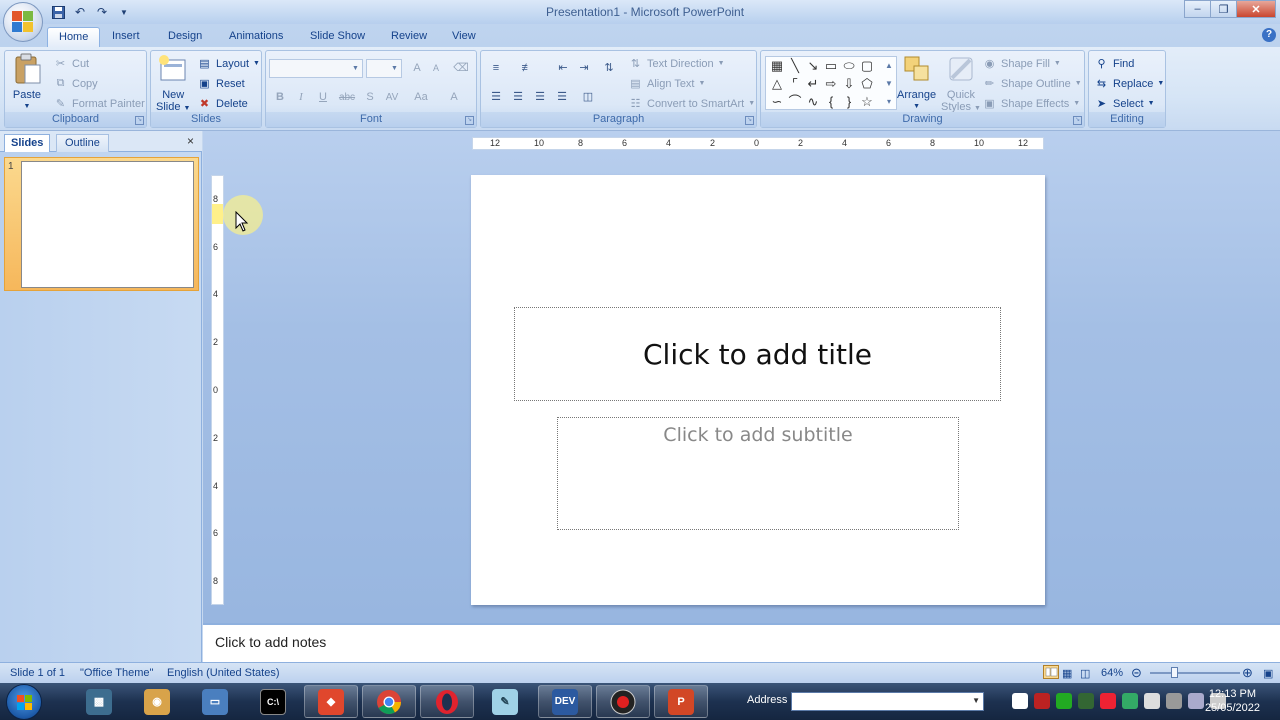 Image resolution: width=1280 pixels, height=720 pixels. What do you see at coordinates (1232, 701) in the screenshot?
I see `system-clock: 12:13 PM 25/05/2022` at bounding box center [1232, 701].